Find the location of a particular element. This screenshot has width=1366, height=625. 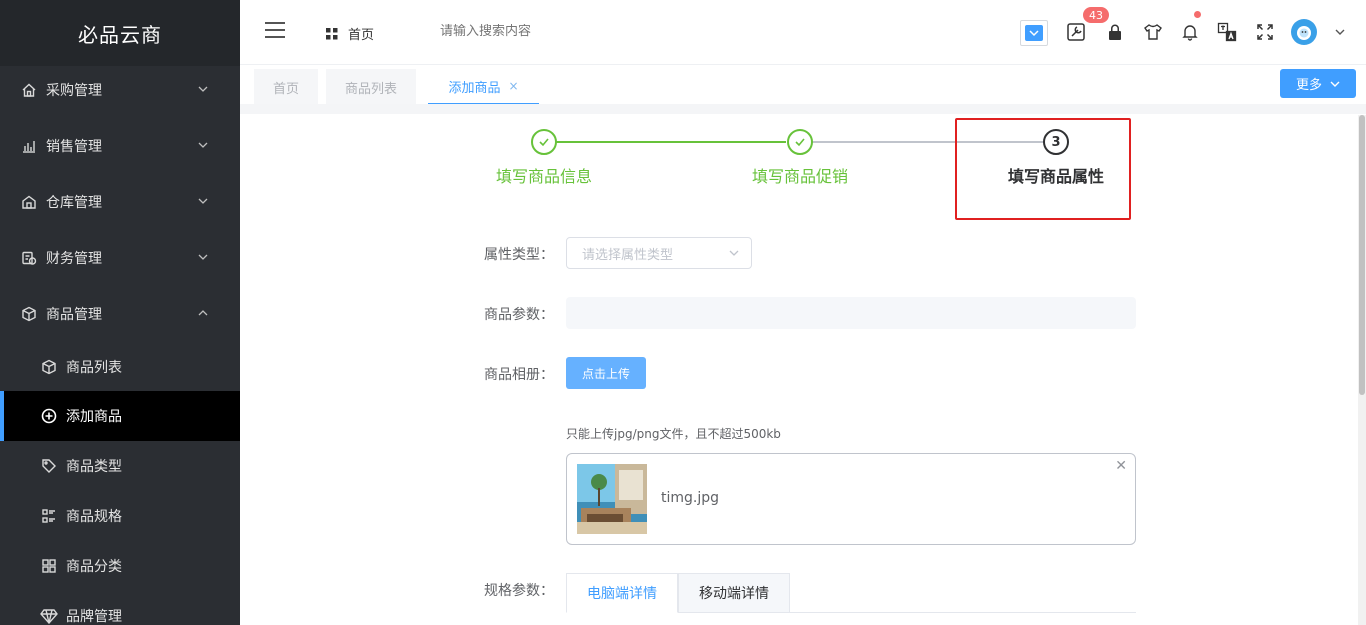

menu-label: 销售管理 is located at coordinates (74, 147).